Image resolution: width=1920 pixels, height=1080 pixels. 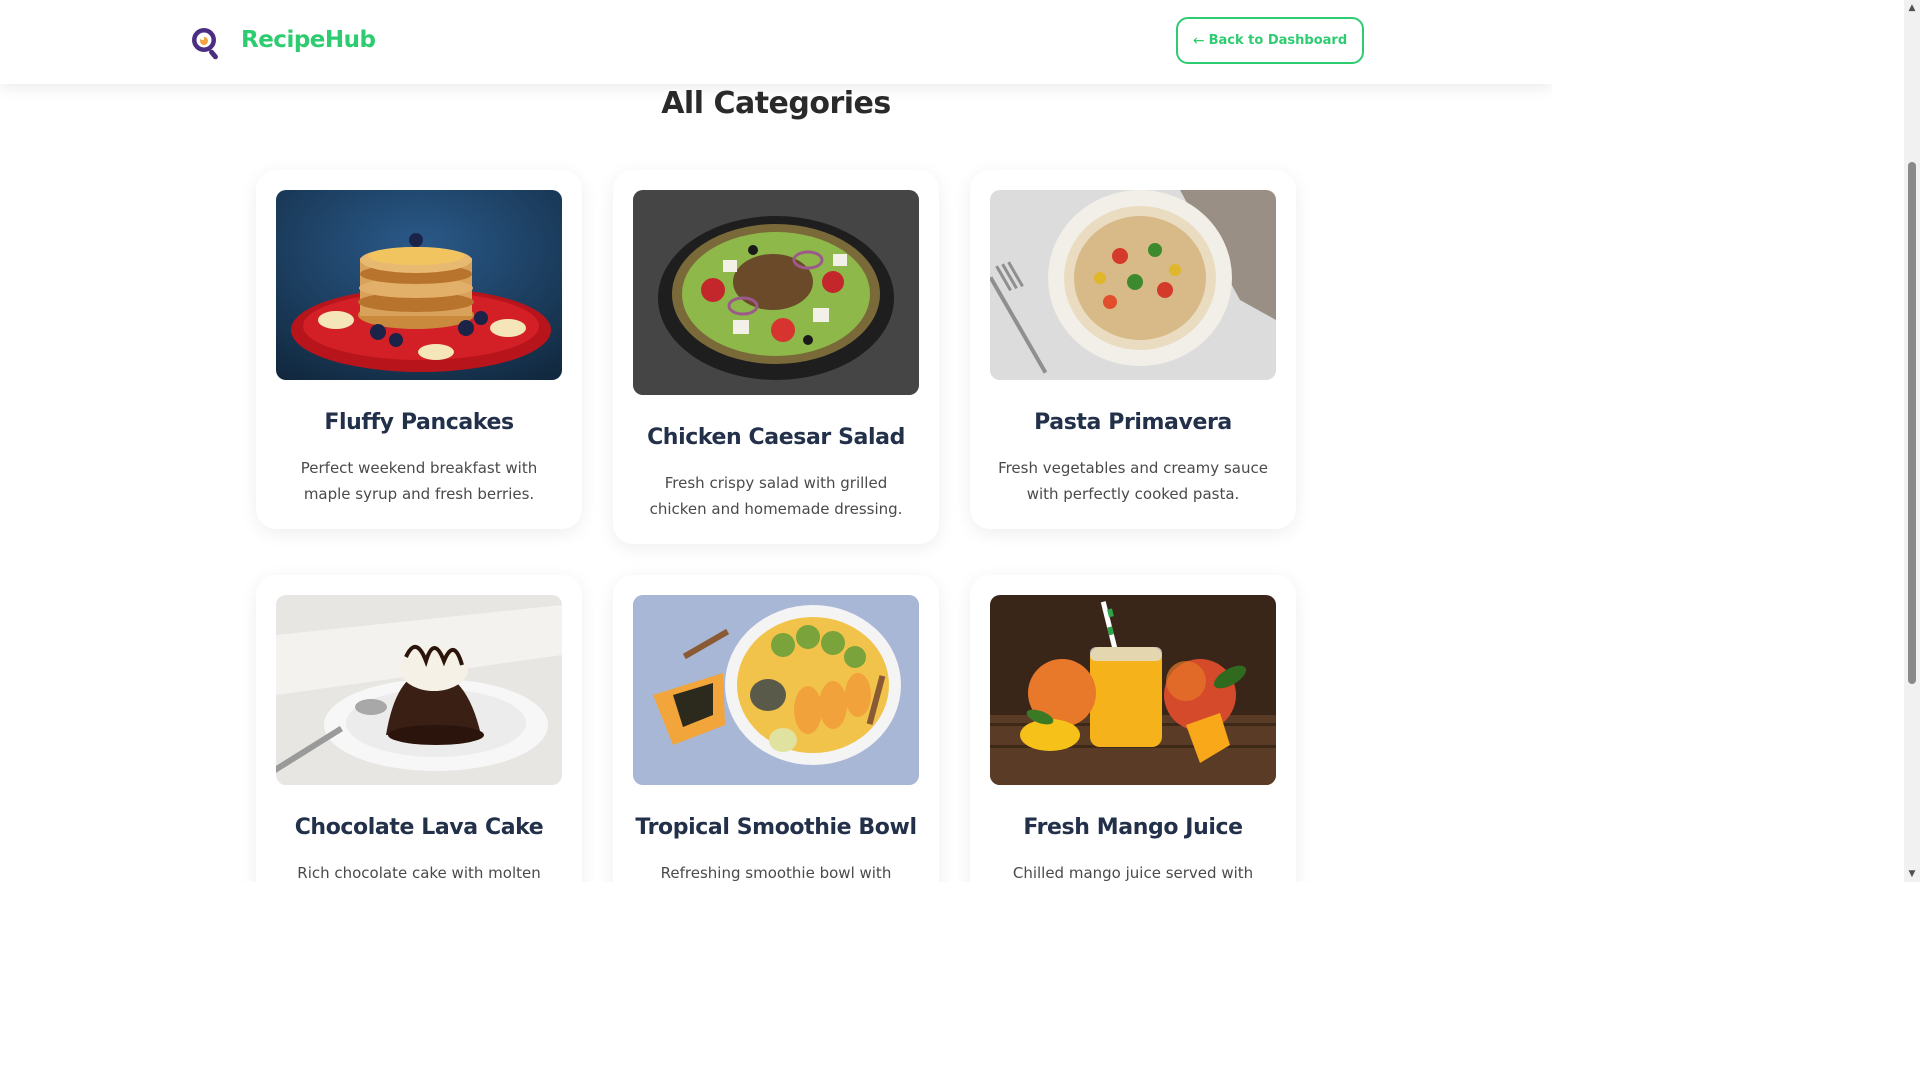 What do you see at coordinates (419, 690) in the screenshot?
I see `lava-cake-image` at bounding box center [419, 690].